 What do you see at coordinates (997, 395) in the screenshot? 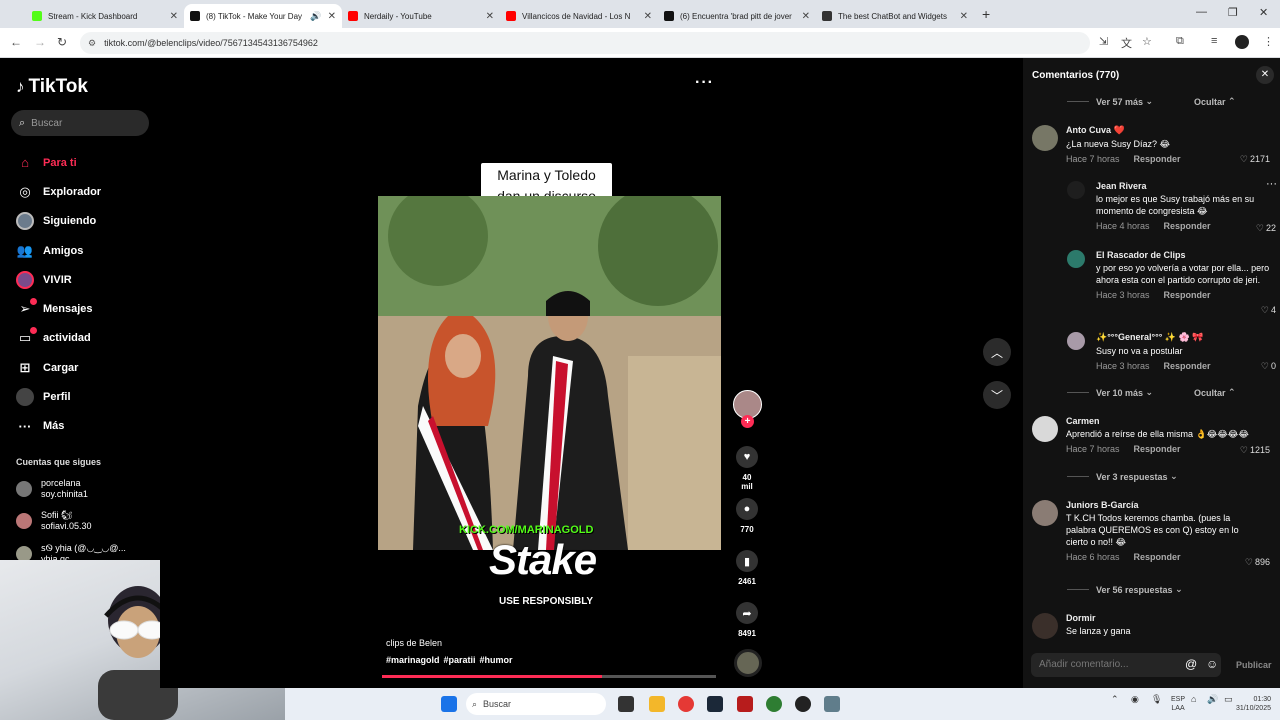
I see `next-video-button: ﹀` at bounding box center [997, 395].